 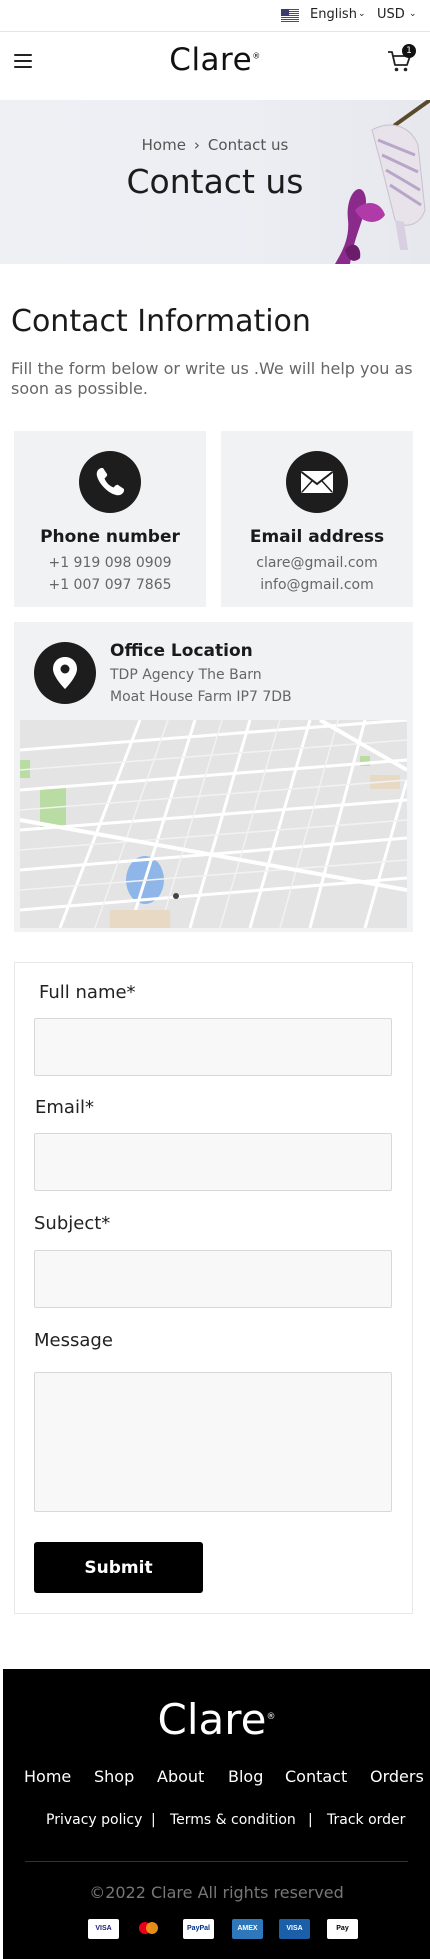 I want to click on message-label: Message, so click(x=73, y=1340).